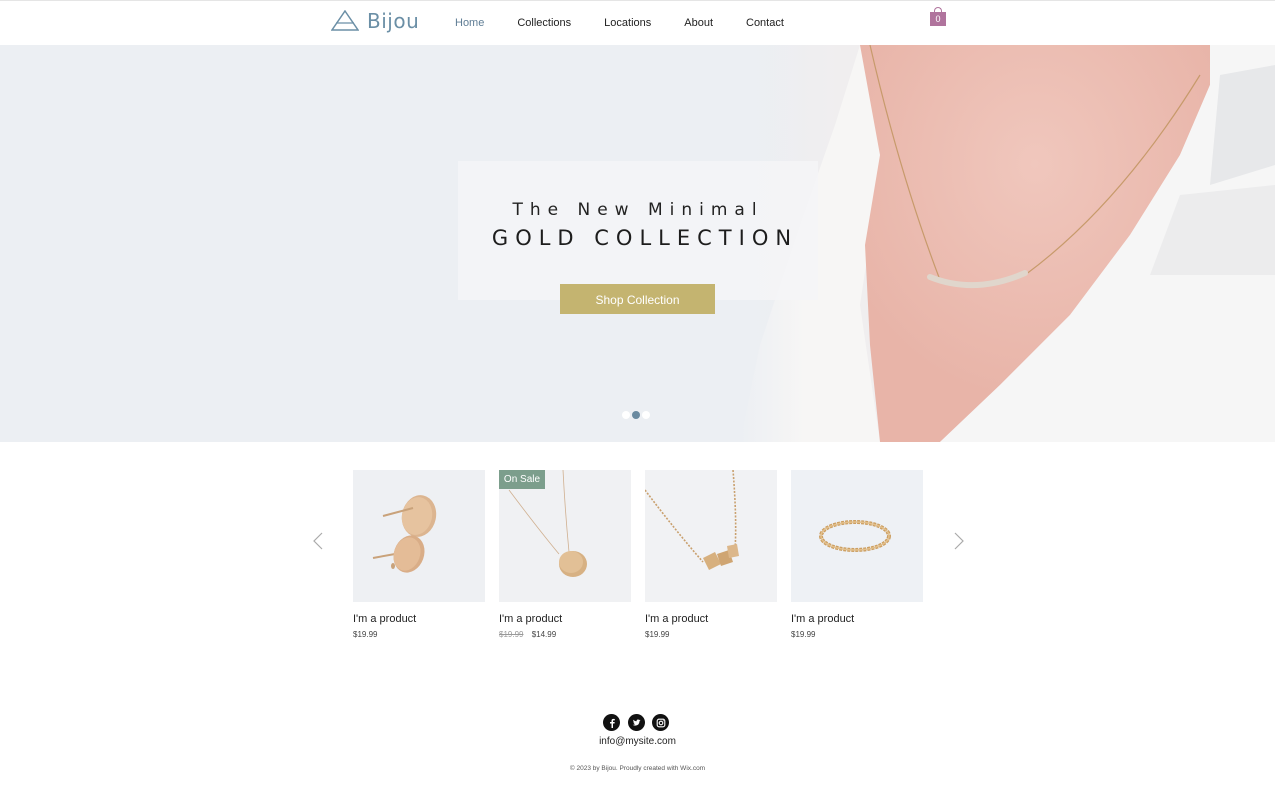 Image resolution: width=1275 pixels, height=797 pixels. Describe the element at coordinates (393, 21) in the screenshot. I see `logo-text: Bijou` at that location.